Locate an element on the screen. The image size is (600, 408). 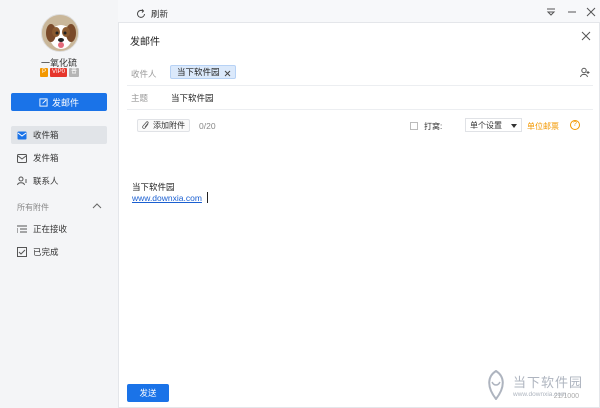
sidebar-item-label: 已完成 is located at coordinates (46, 252).